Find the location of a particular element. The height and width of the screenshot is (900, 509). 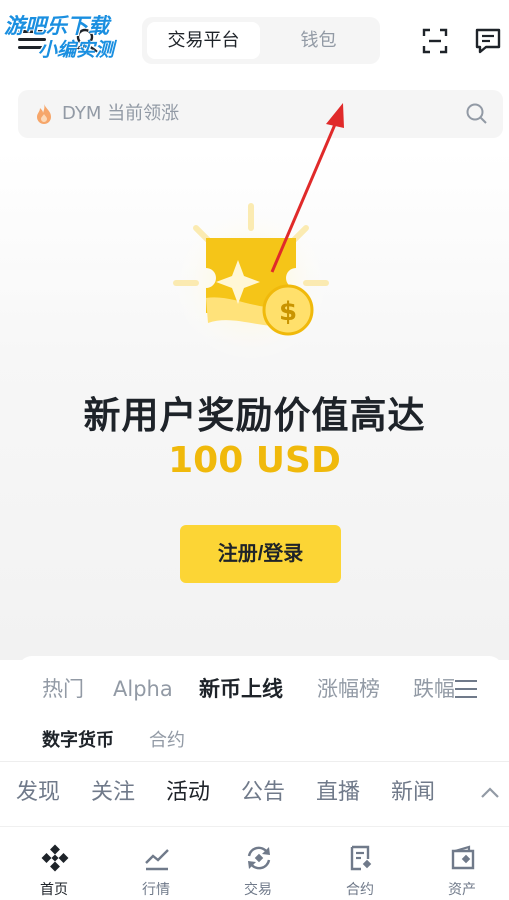

nav-trade-label: 交易 is located at coordinates (258, 890).